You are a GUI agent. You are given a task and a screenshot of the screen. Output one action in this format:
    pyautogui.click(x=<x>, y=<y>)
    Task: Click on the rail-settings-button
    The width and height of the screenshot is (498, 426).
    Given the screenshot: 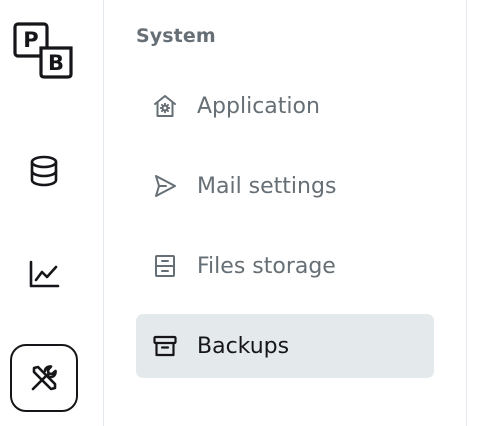 What is the action you would take?
    pyautogui.click(x=44, y=378)
    